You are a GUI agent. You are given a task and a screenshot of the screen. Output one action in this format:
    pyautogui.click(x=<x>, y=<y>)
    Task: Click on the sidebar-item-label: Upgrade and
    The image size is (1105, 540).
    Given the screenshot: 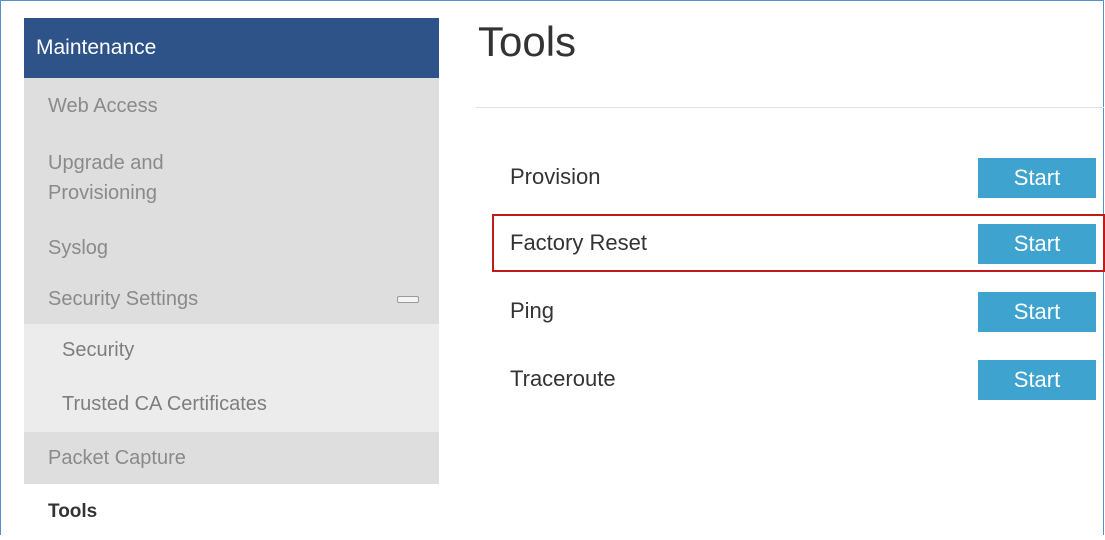 What is the action you would take?
    pyautogui.click(x=106, y=163)
    